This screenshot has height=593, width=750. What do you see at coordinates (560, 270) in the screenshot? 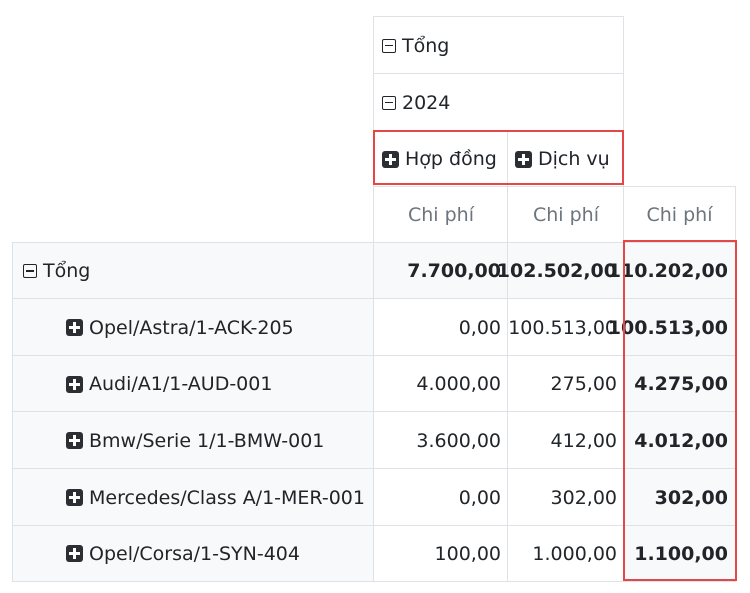
I see `total-cell: 102.502,00` at bounding box center [560, 270].